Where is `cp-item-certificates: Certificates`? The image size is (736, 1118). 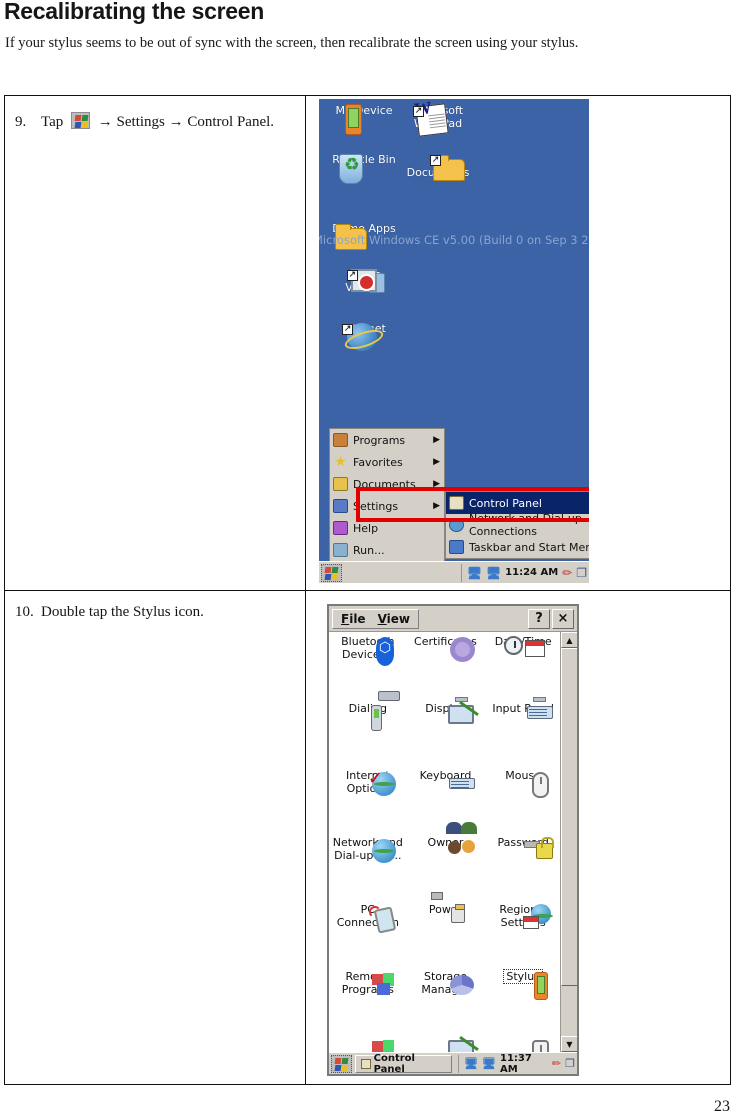 cp-item-certificates: Certificates is located at coordinates (446, 669).